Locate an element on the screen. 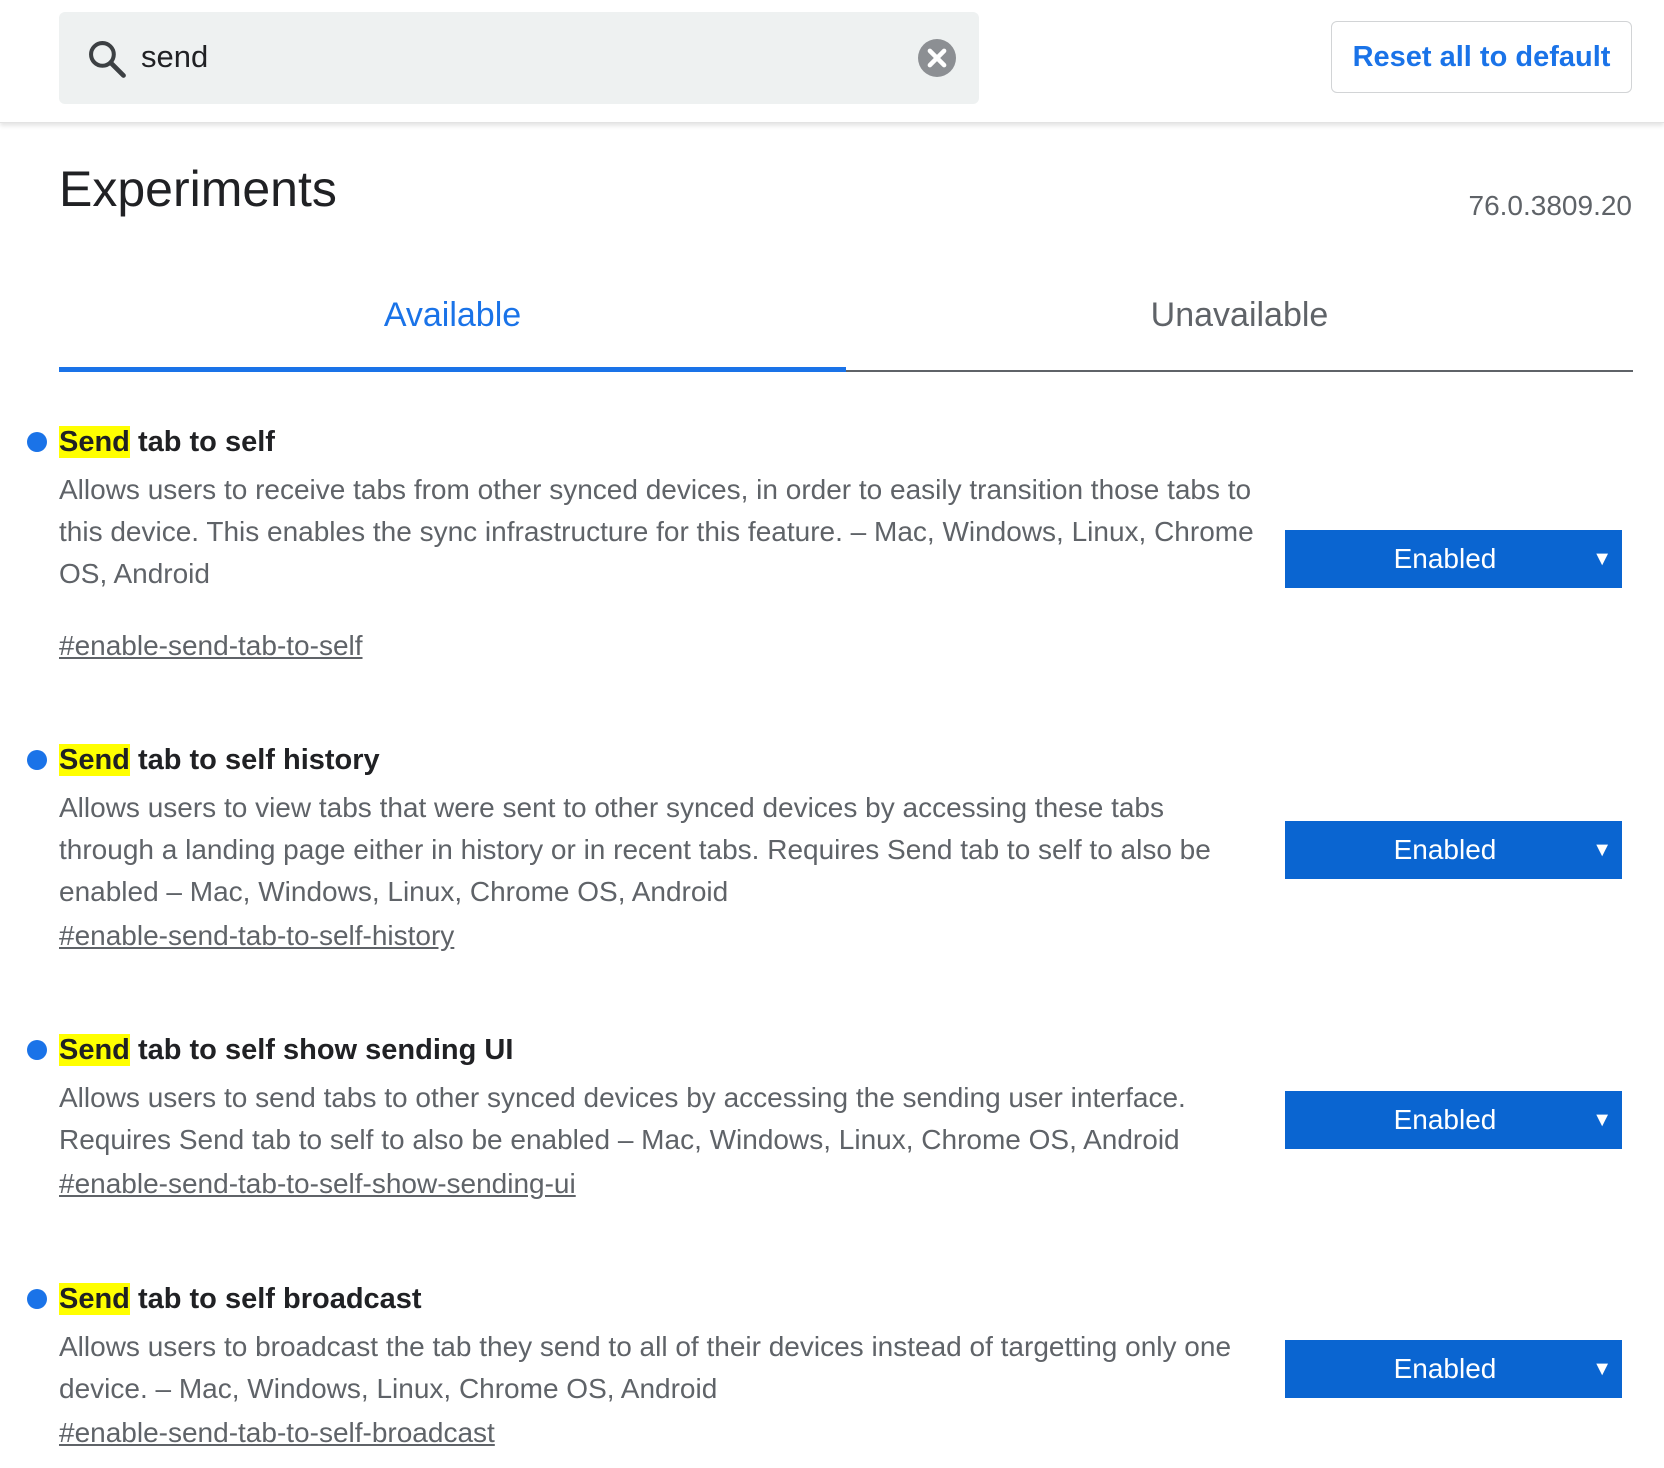 The height and width of the screenshot is (1468, 1664). tab-bar: Available Unavailable is located at coordinates (846, 322).